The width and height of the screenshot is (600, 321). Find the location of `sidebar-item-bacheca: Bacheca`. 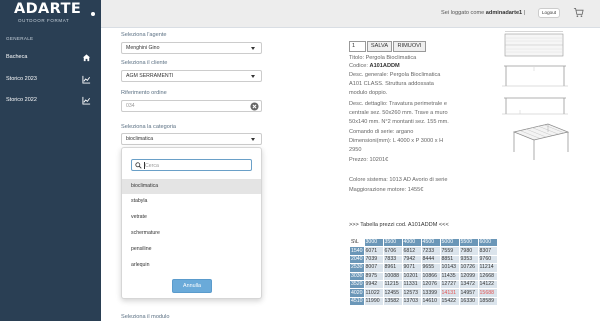

sidebar-item-bacheca: Bacheca is located at coordinates (50, 58).